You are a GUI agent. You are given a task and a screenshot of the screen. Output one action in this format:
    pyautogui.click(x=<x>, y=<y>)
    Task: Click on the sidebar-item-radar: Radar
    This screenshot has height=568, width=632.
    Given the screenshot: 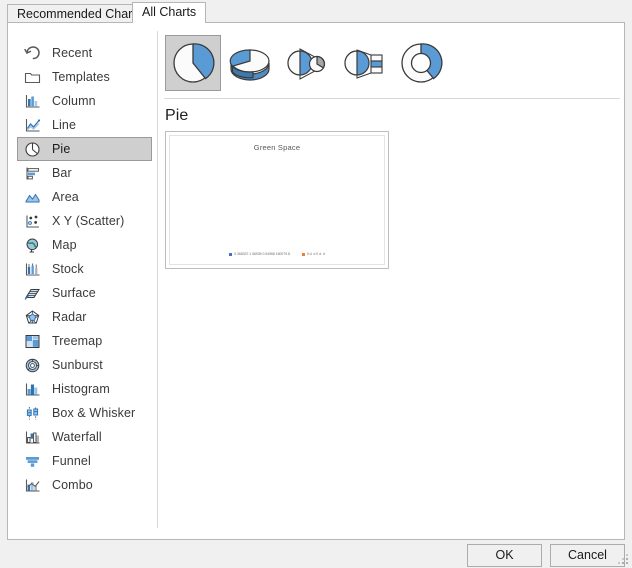 What is the action you would take?
    pyautogui.click(x=84, y=317)
    